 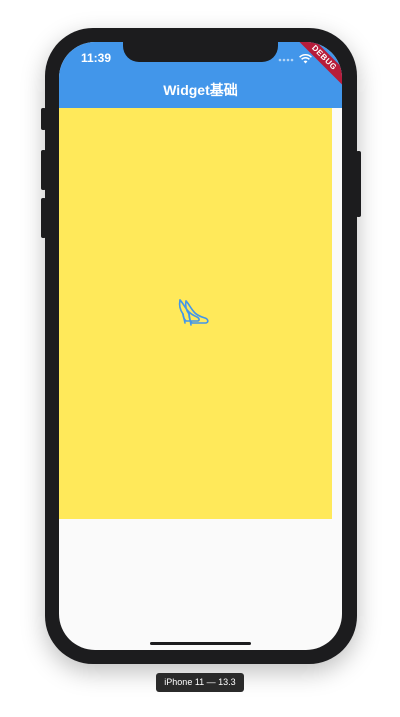 What do you see at coordinates (200, 75) in the screenshot?
I see `app-bar: 11:39 DEBUG Widget基础` at bounding box center [200, 75].